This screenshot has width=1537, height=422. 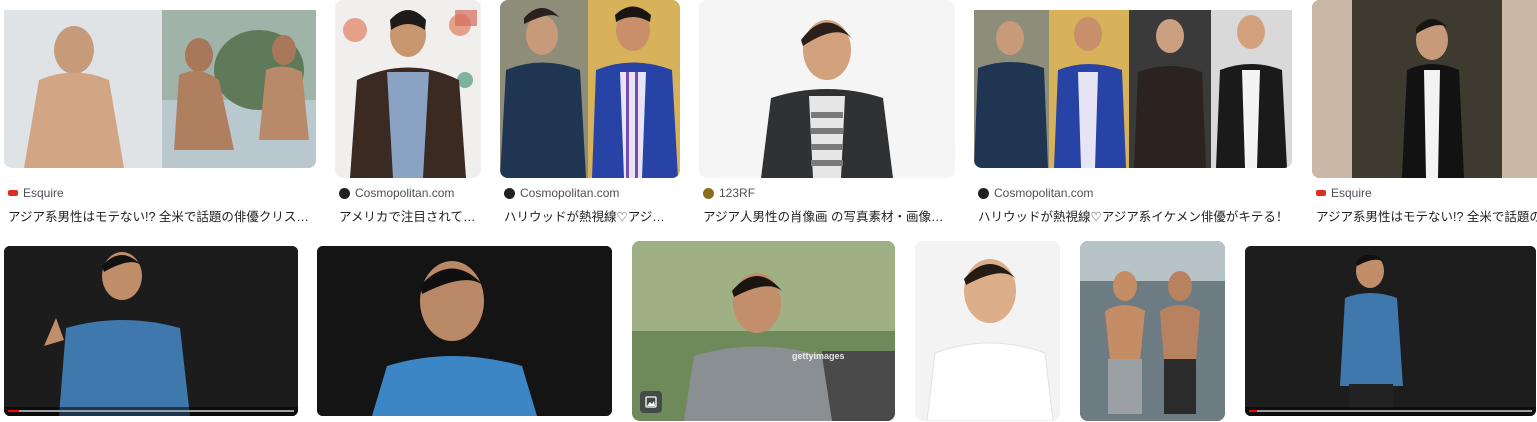 I want to click on image-result-card: Cosmopolitan.com ハリウッドが熱視線♡アジア系, so click(x=590, y=115).